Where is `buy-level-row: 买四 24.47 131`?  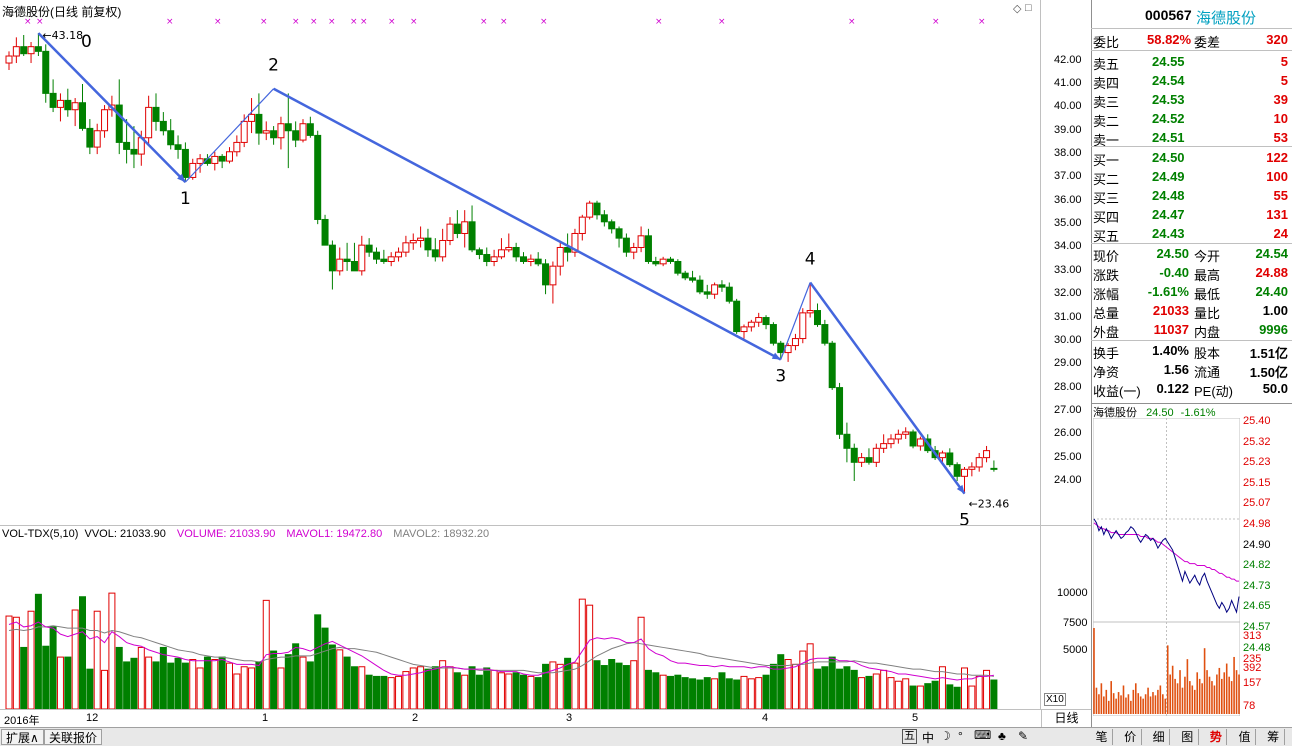 buy-level-row: 买四 24.47 131 is located at coordinates (1191, 215).